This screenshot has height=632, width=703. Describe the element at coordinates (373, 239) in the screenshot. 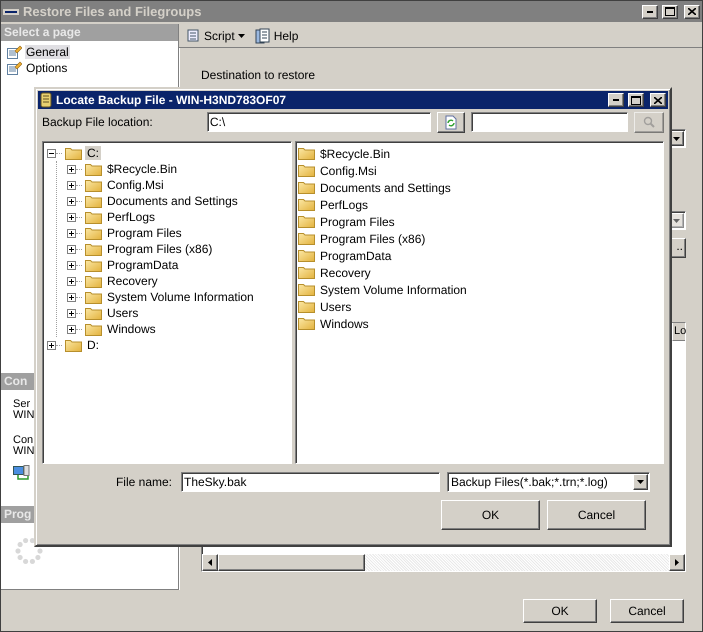

I see `file-item: Program Files (x86)` at that location.